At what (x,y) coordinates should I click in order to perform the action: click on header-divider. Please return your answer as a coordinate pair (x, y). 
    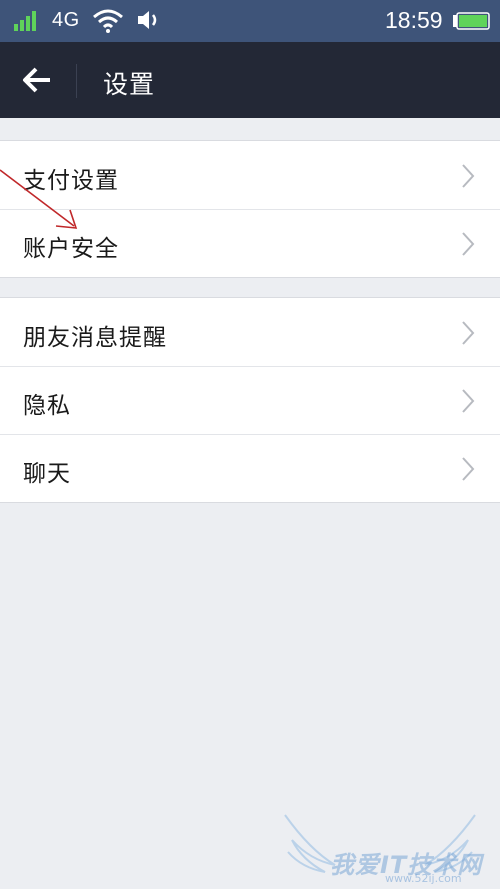
    Looking at the image, I should click on (76, 81).